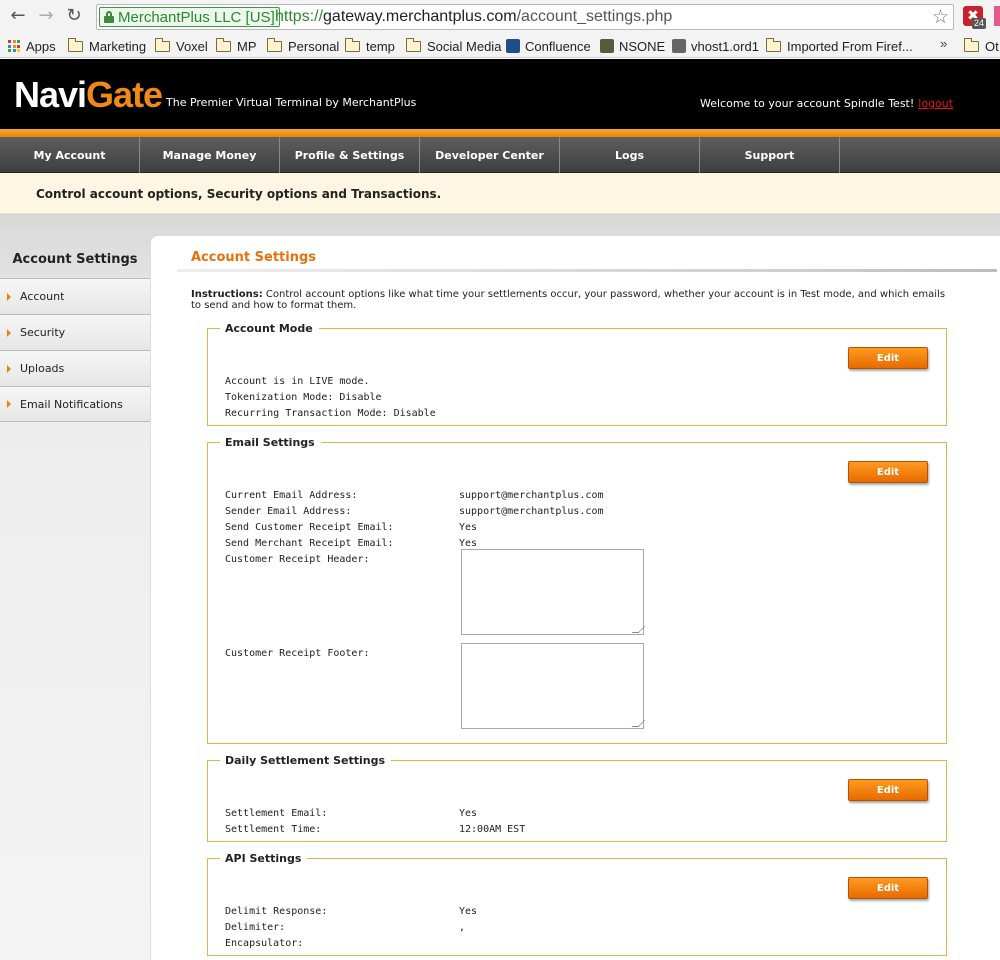 The width and height of the screenshot is (1000, 960). I want to click on bookmark-other: Ot, so click(981, 46).